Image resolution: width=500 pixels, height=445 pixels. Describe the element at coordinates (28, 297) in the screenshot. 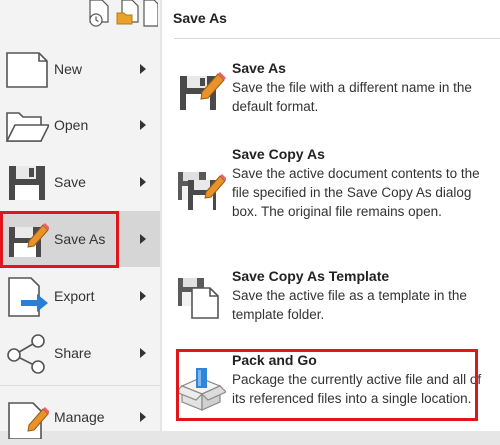

I see `export-arrow-icon` at that location.